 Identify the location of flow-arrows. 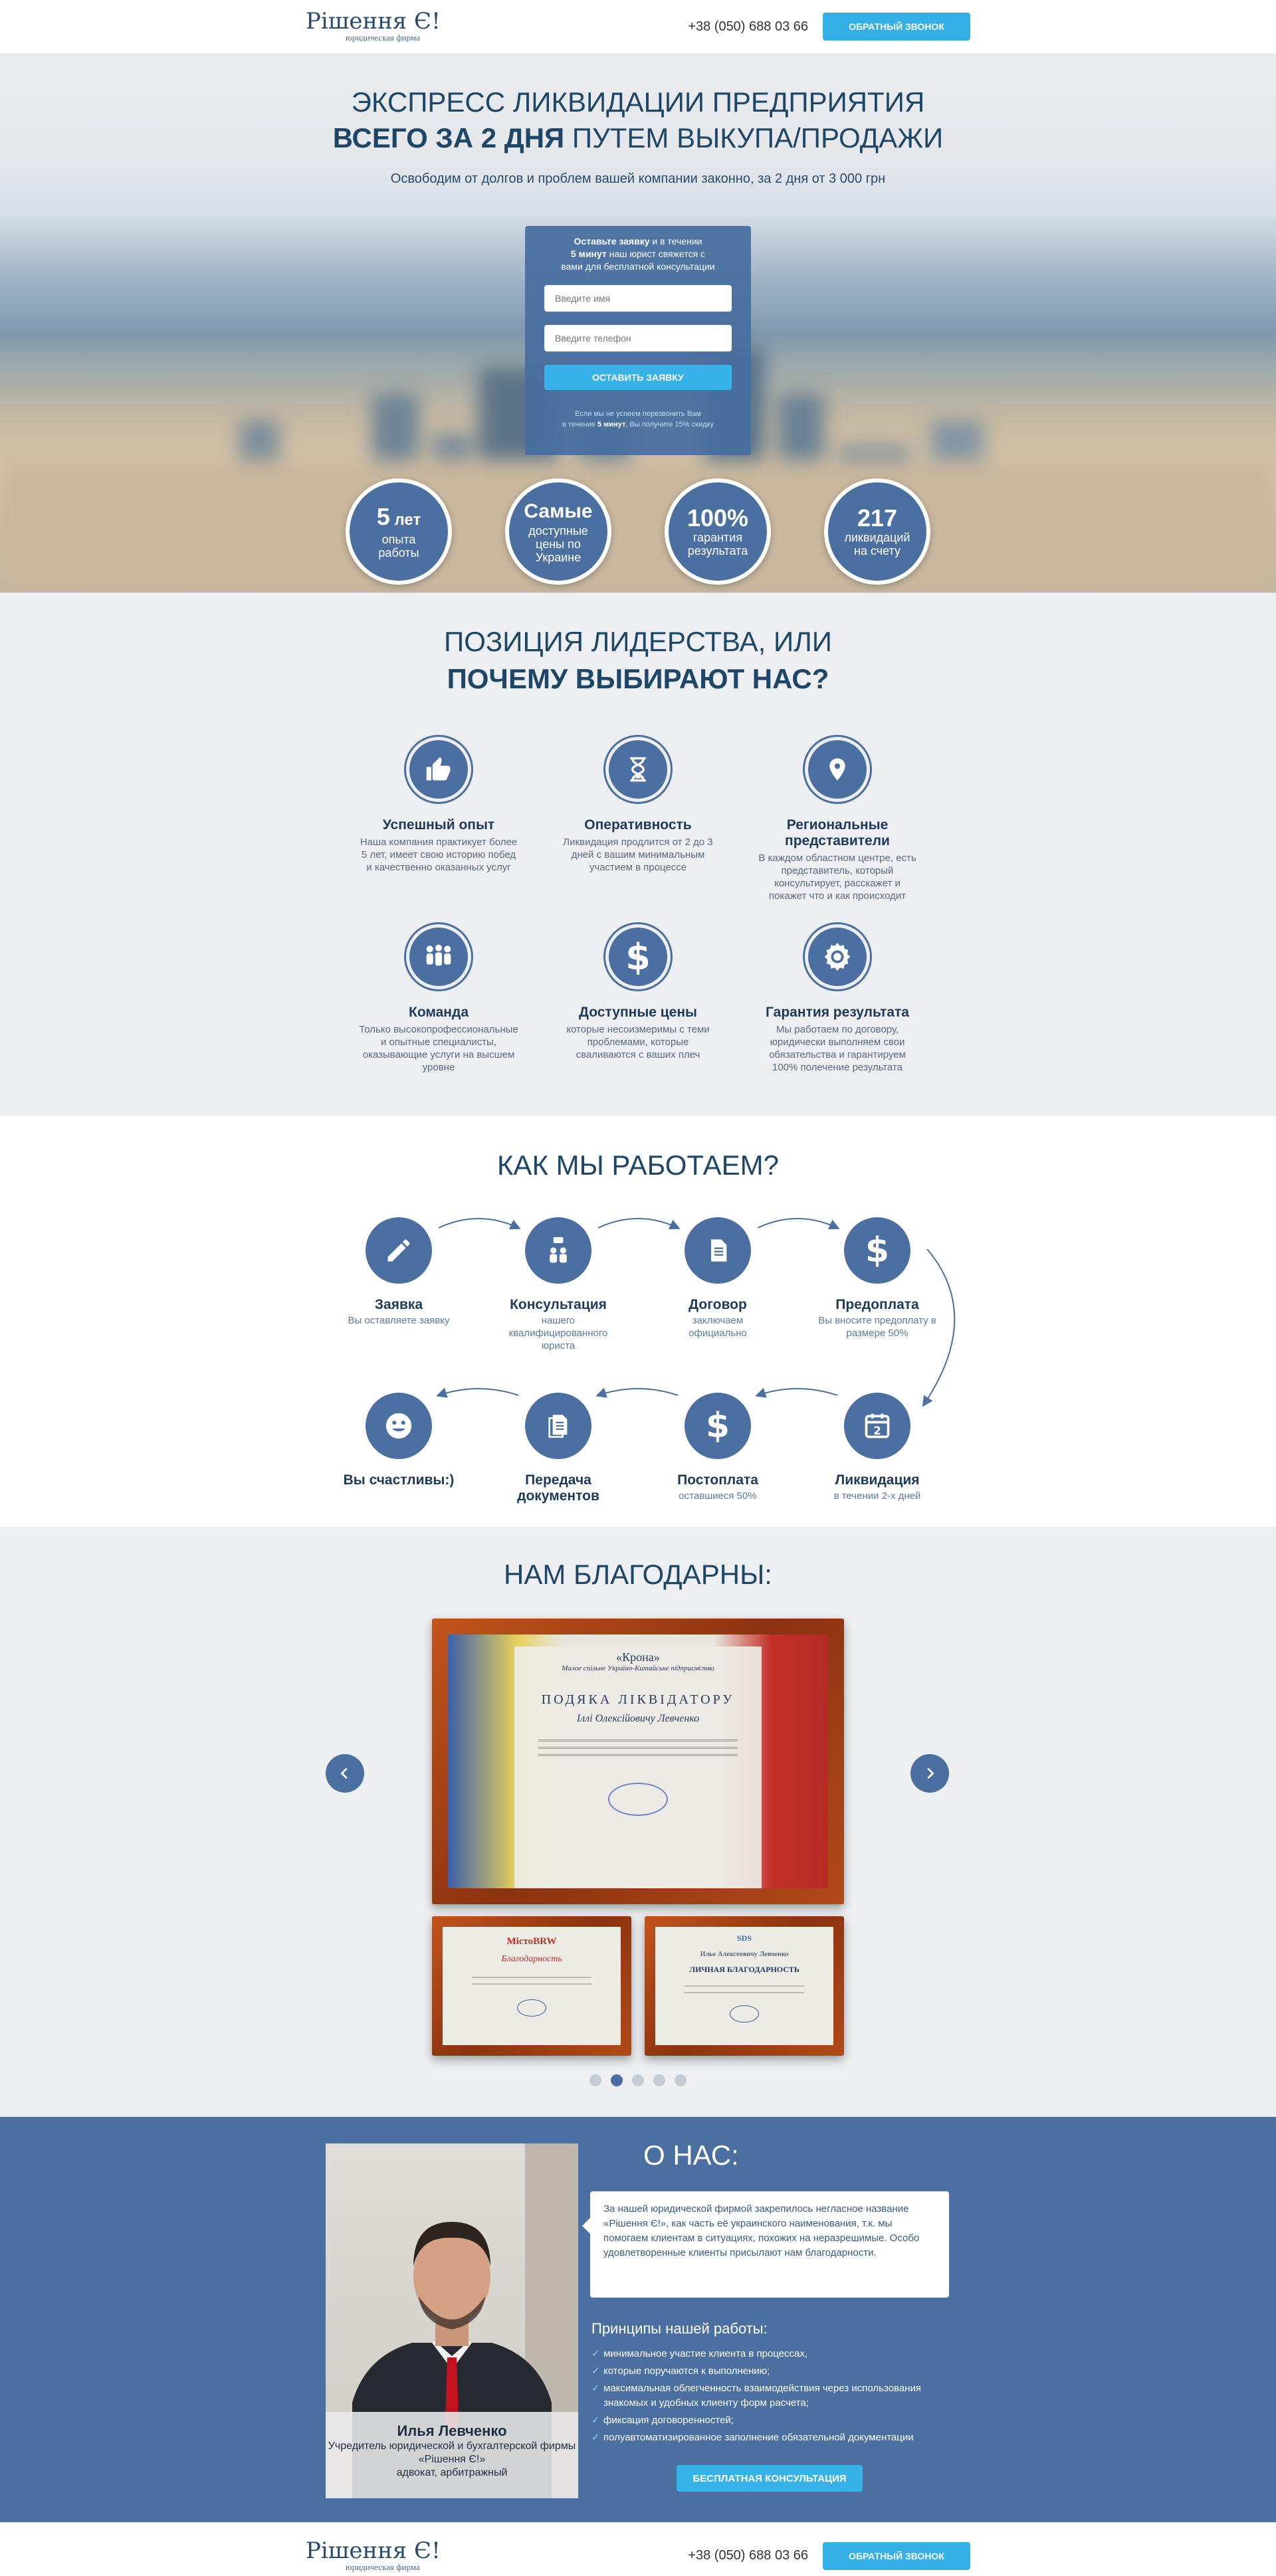
(696, 1312).